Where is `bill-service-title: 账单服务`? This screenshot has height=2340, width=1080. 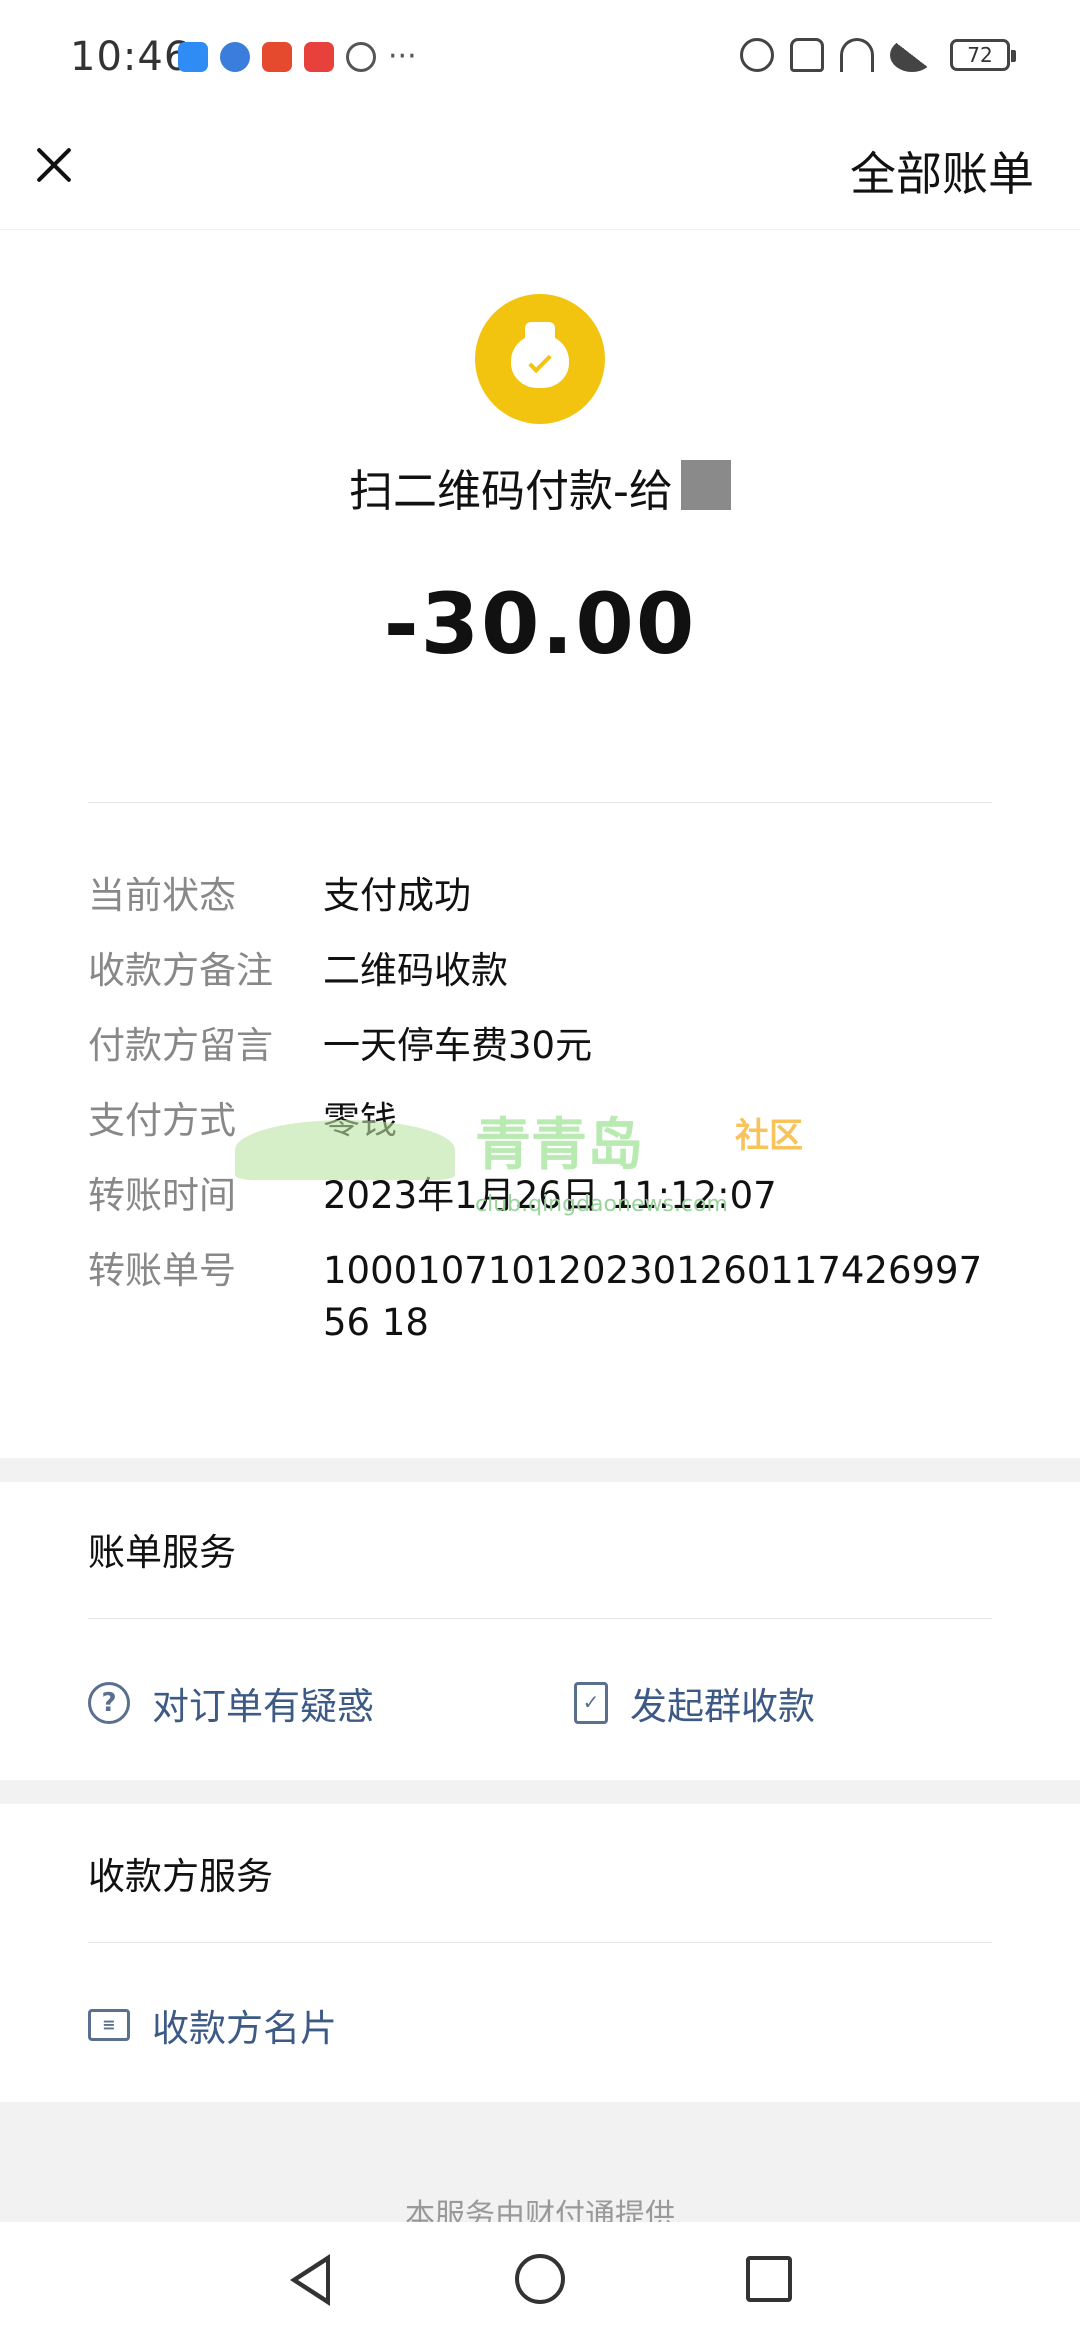
bill-service-title: 账单服务 is located at coordinates (162, 1552).